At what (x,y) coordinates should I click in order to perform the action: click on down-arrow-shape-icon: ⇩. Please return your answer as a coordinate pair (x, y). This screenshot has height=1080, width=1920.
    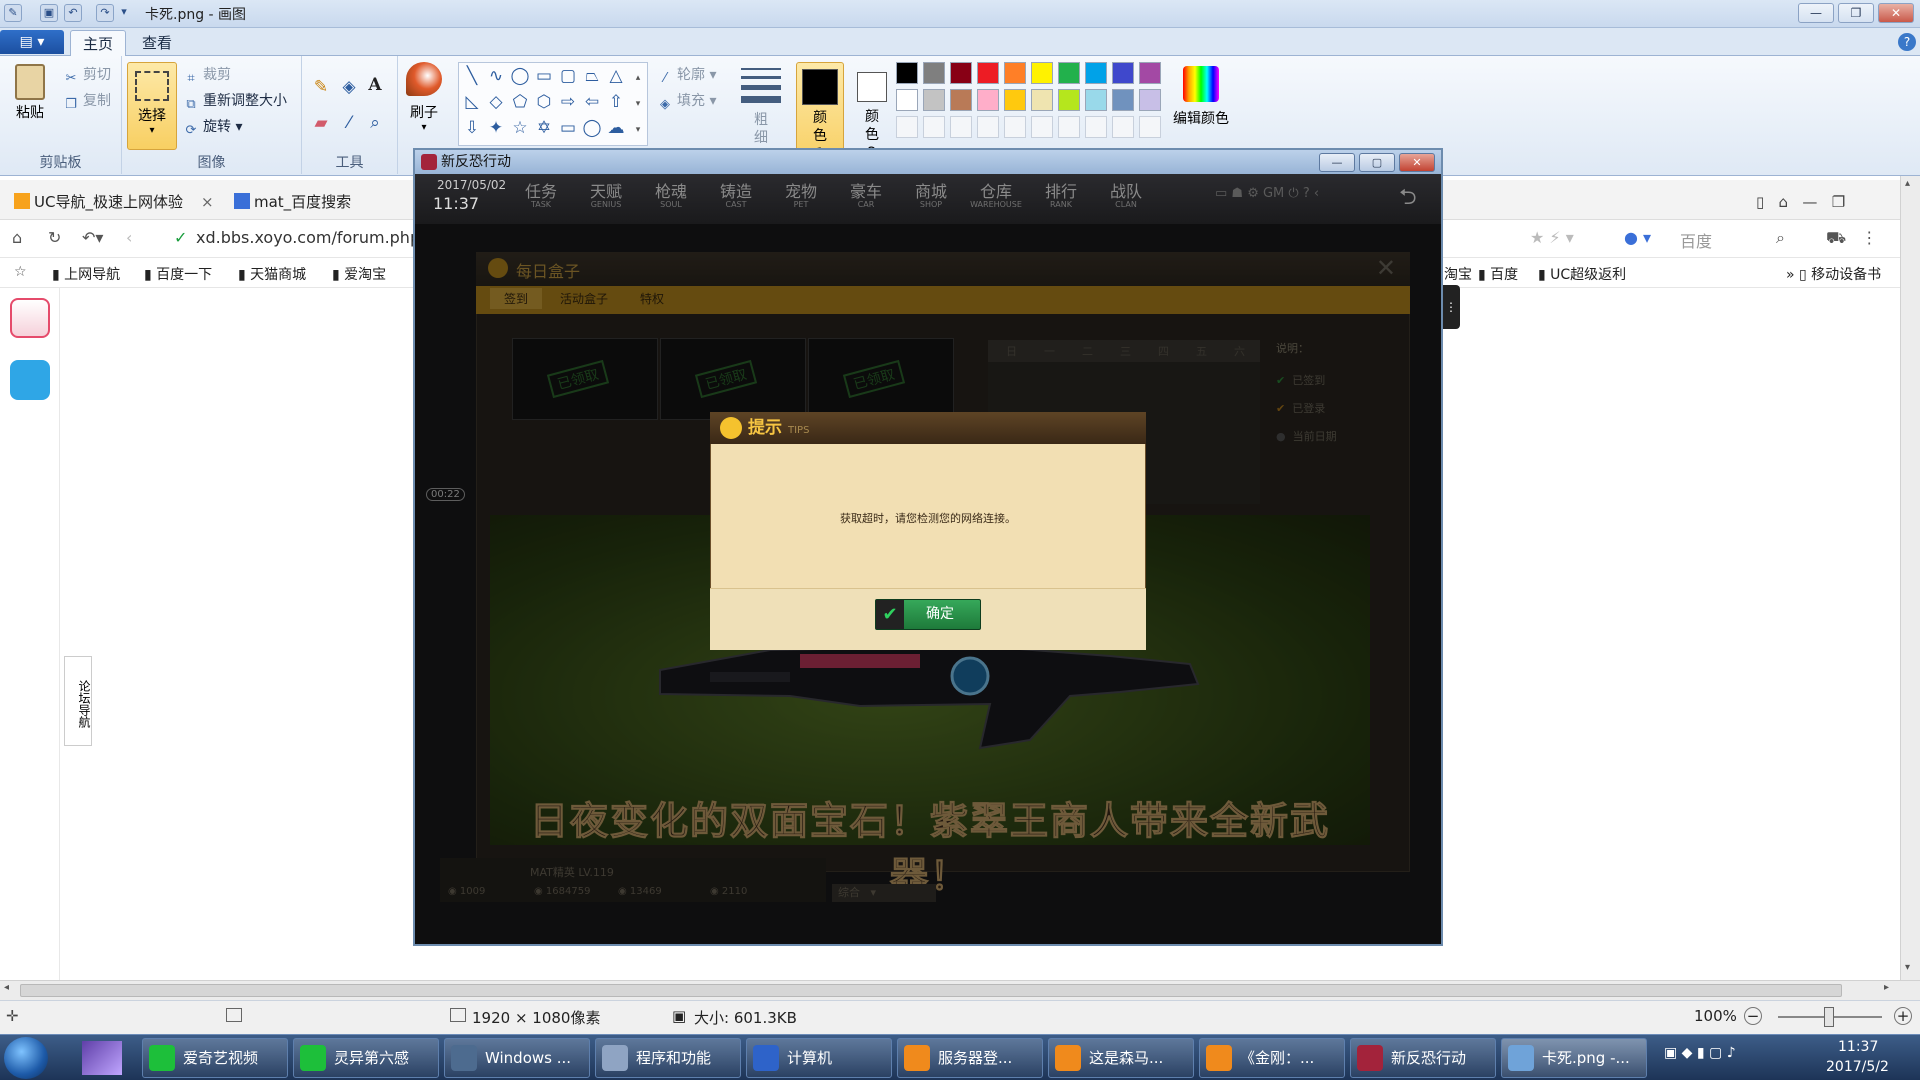
    Looking at the image, I should click on (472, 128).